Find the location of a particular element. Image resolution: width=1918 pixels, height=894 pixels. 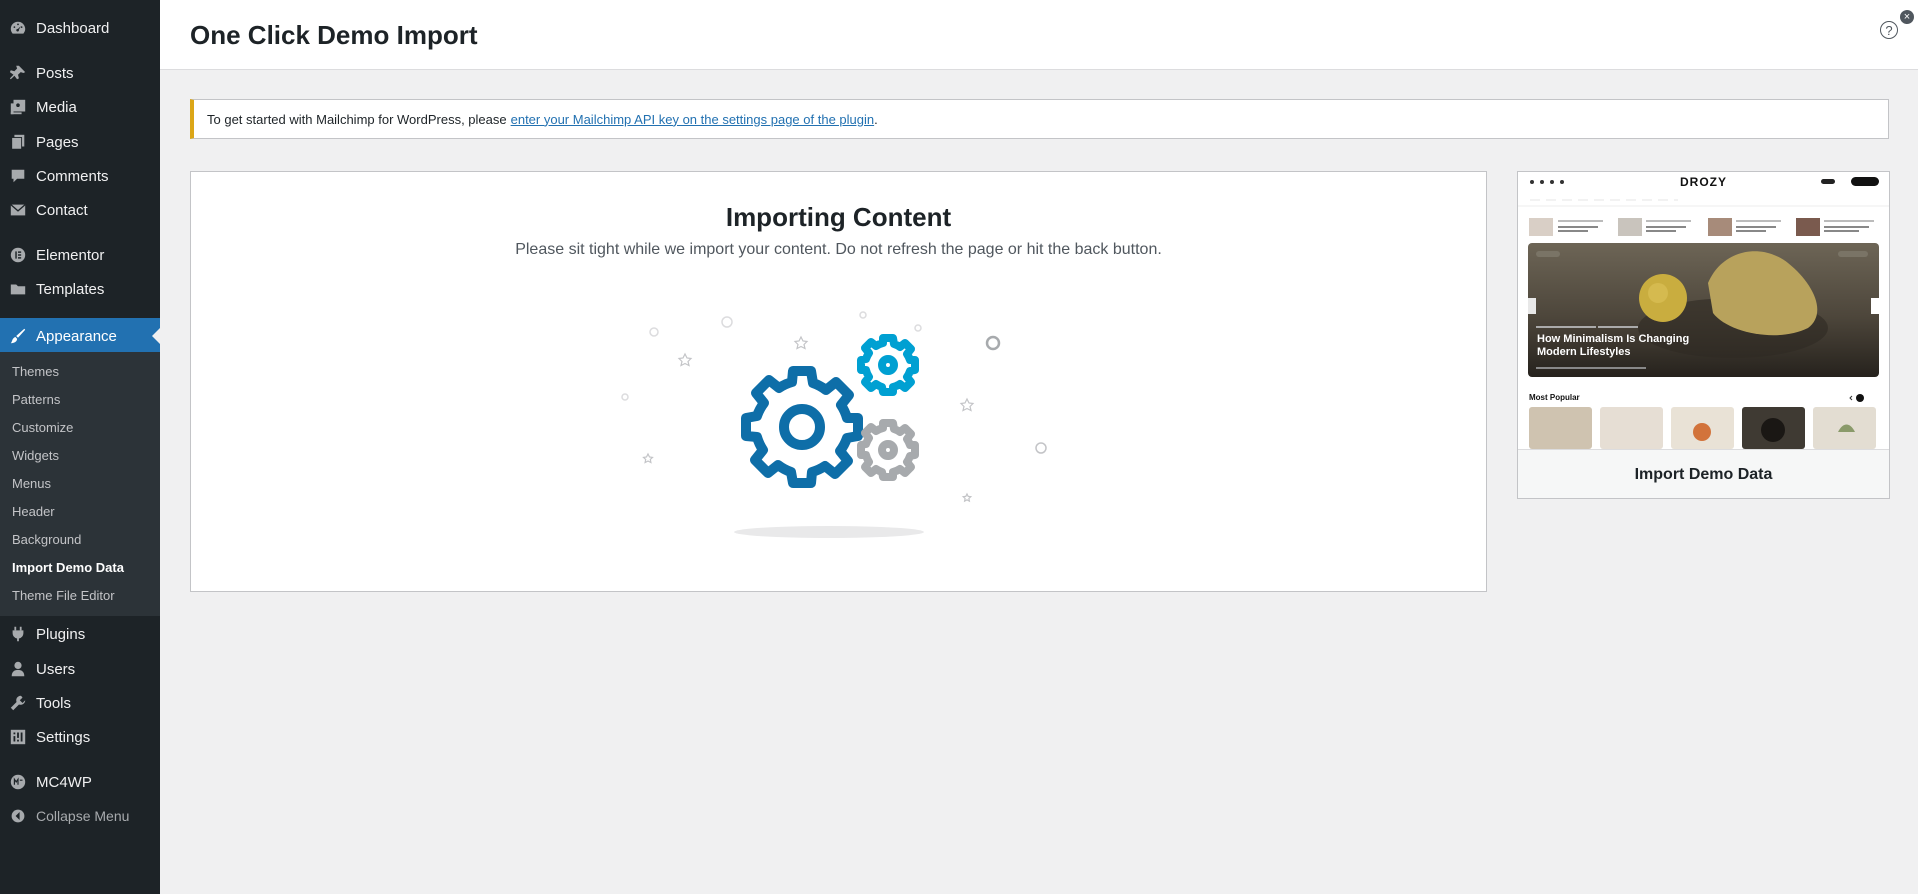

gear-large-icon is located at coordinates (802, 427).